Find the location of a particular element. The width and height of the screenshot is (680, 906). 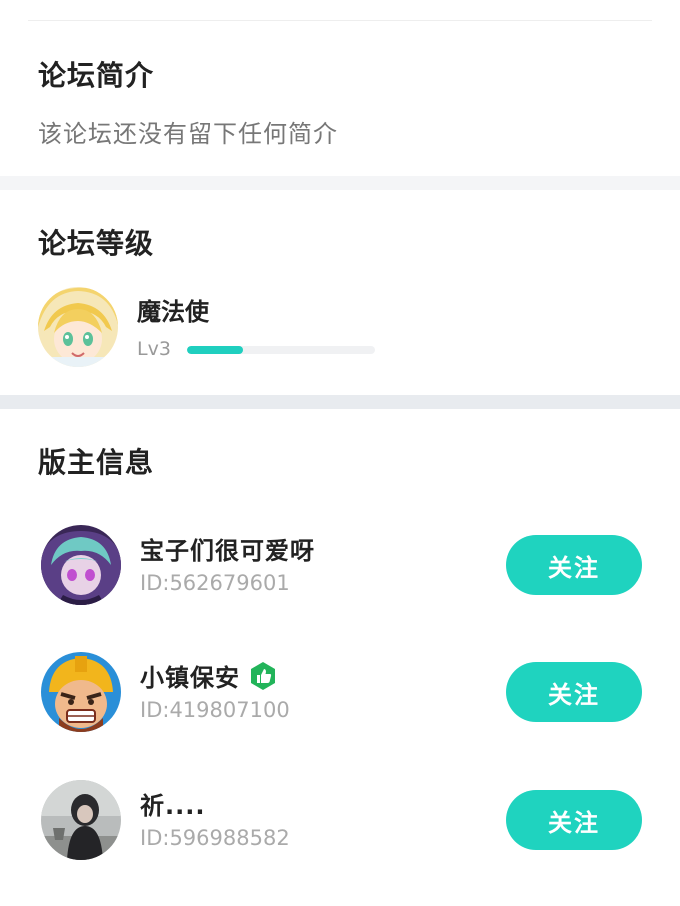

moderator-name: 宝子们很可爱呀 is located at coordinates (227, 548).